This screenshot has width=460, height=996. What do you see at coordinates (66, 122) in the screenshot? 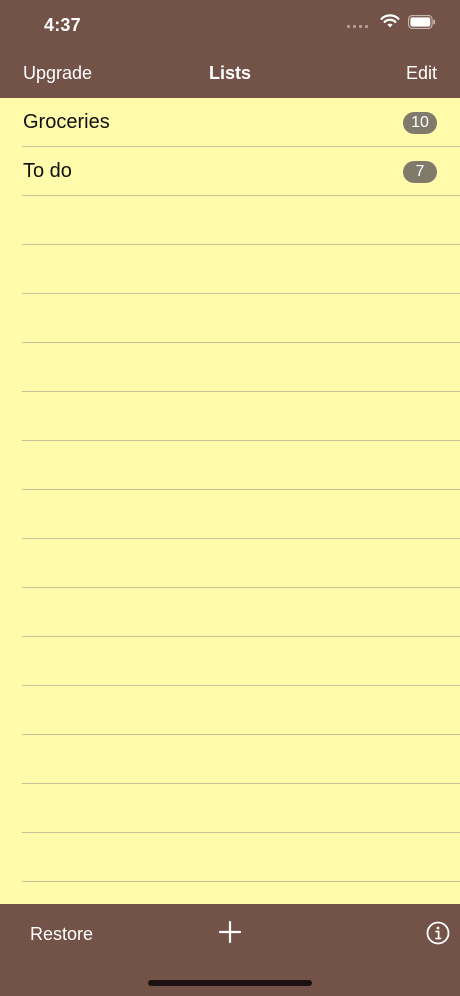
I see `list-item-title: Groceries` at bounding box center [66, 122].